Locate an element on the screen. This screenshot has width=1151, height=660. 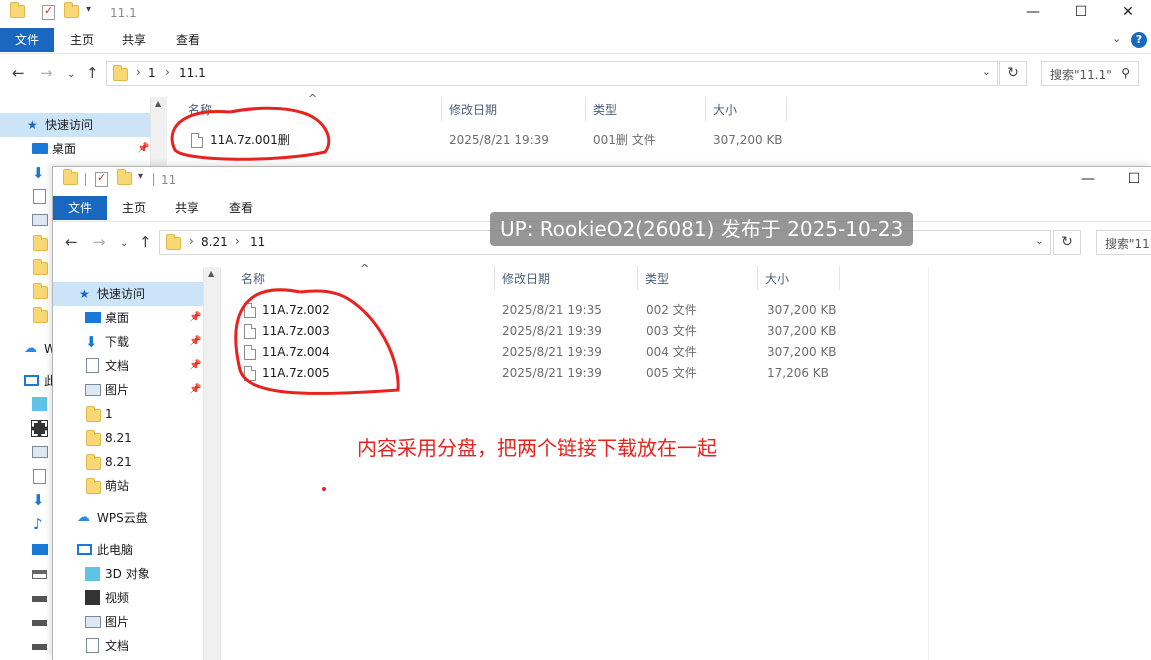
red-circle-back-file is located at coordinates (250, 133).